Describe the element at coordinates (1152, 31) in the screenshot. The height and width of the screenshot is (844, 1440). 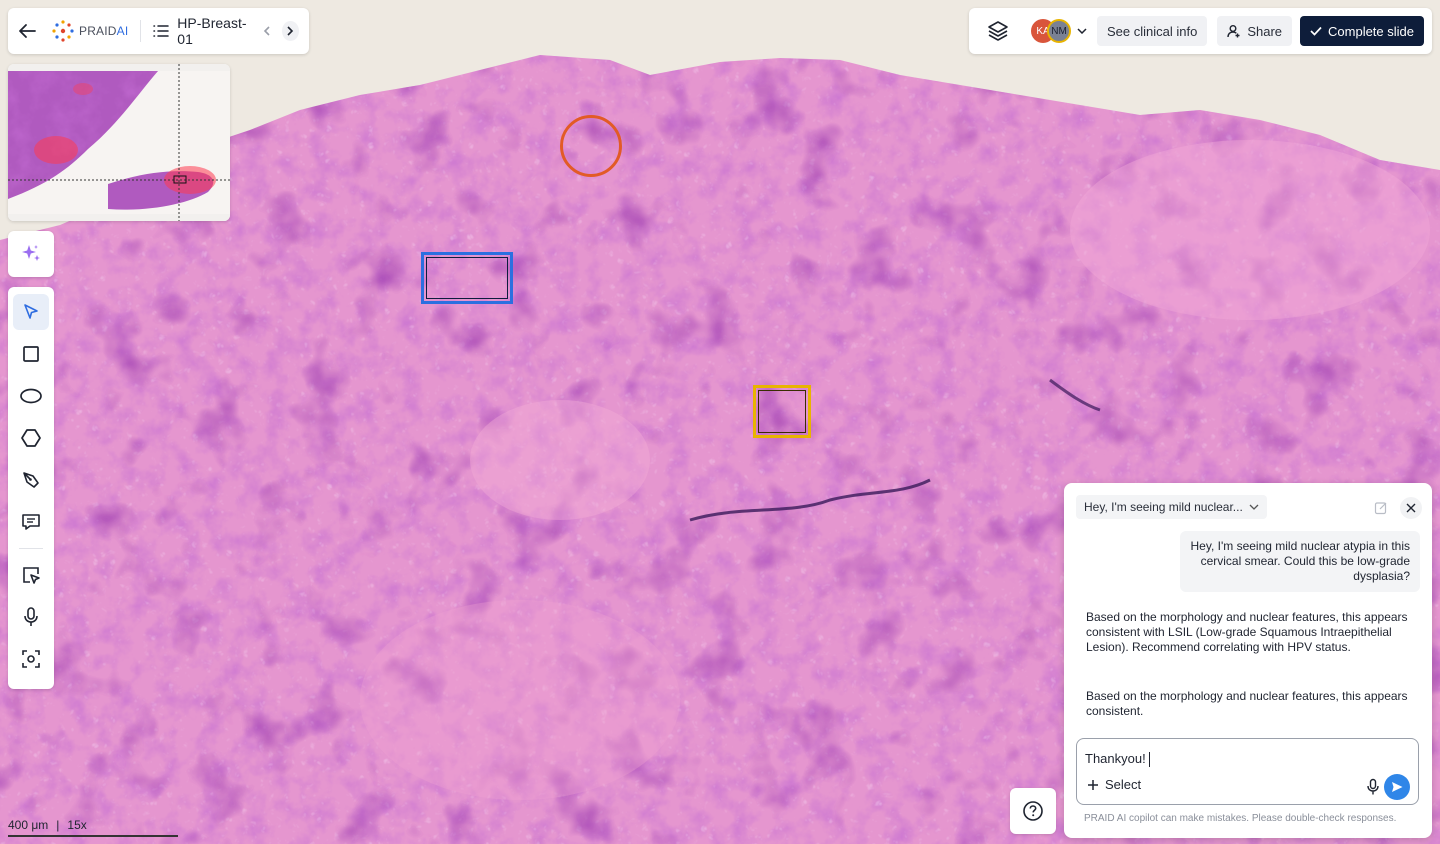
I see `see-clinical-info-button: See clinical info` at that location.